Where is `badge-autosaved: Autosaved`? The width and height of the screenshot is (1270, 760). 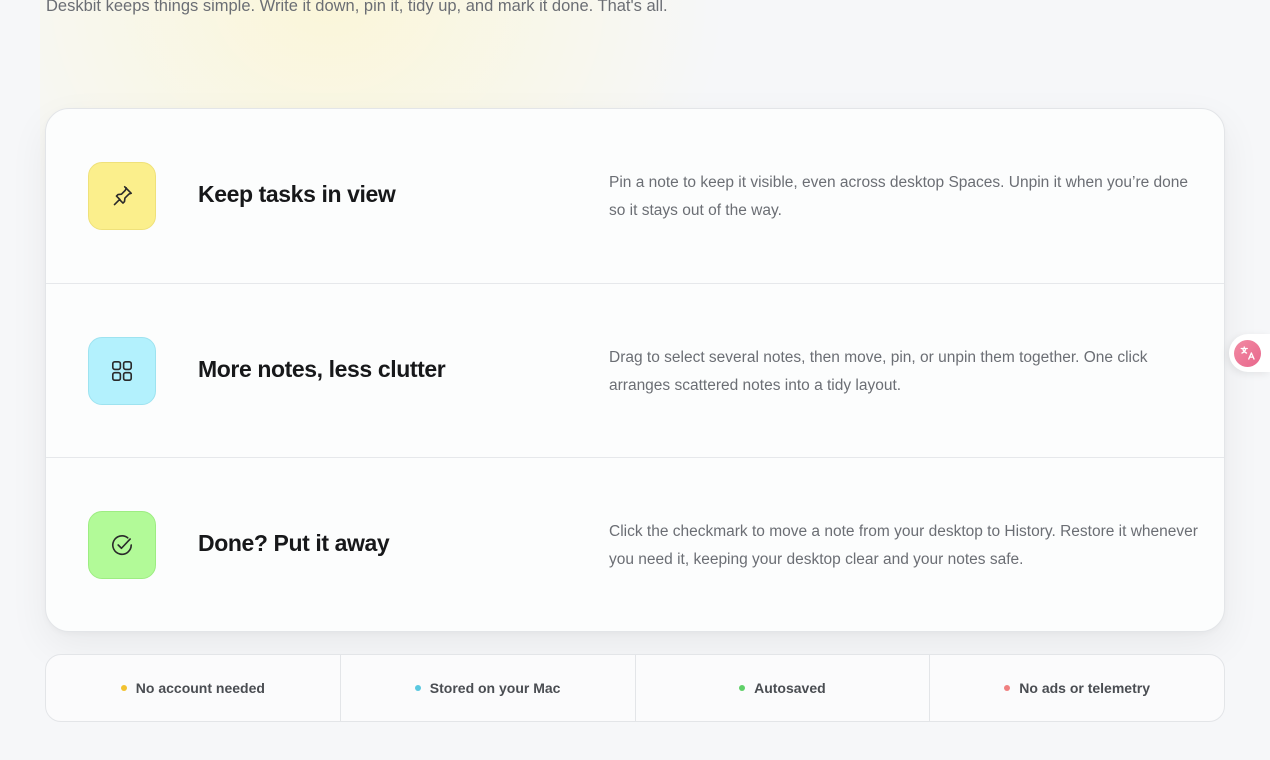 badge-autosaved: Autosaved is located at coordinates (783, 688).